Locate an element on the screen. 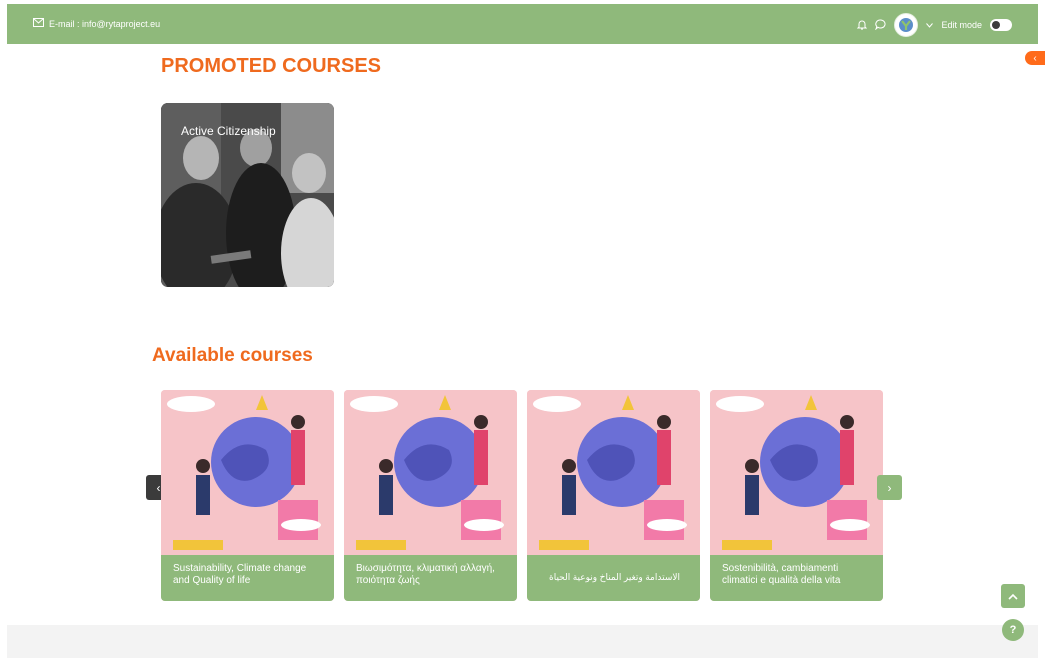 This screenshot has width=1045, height=658. back-to-top-button is located at coordinates (1013, 596).